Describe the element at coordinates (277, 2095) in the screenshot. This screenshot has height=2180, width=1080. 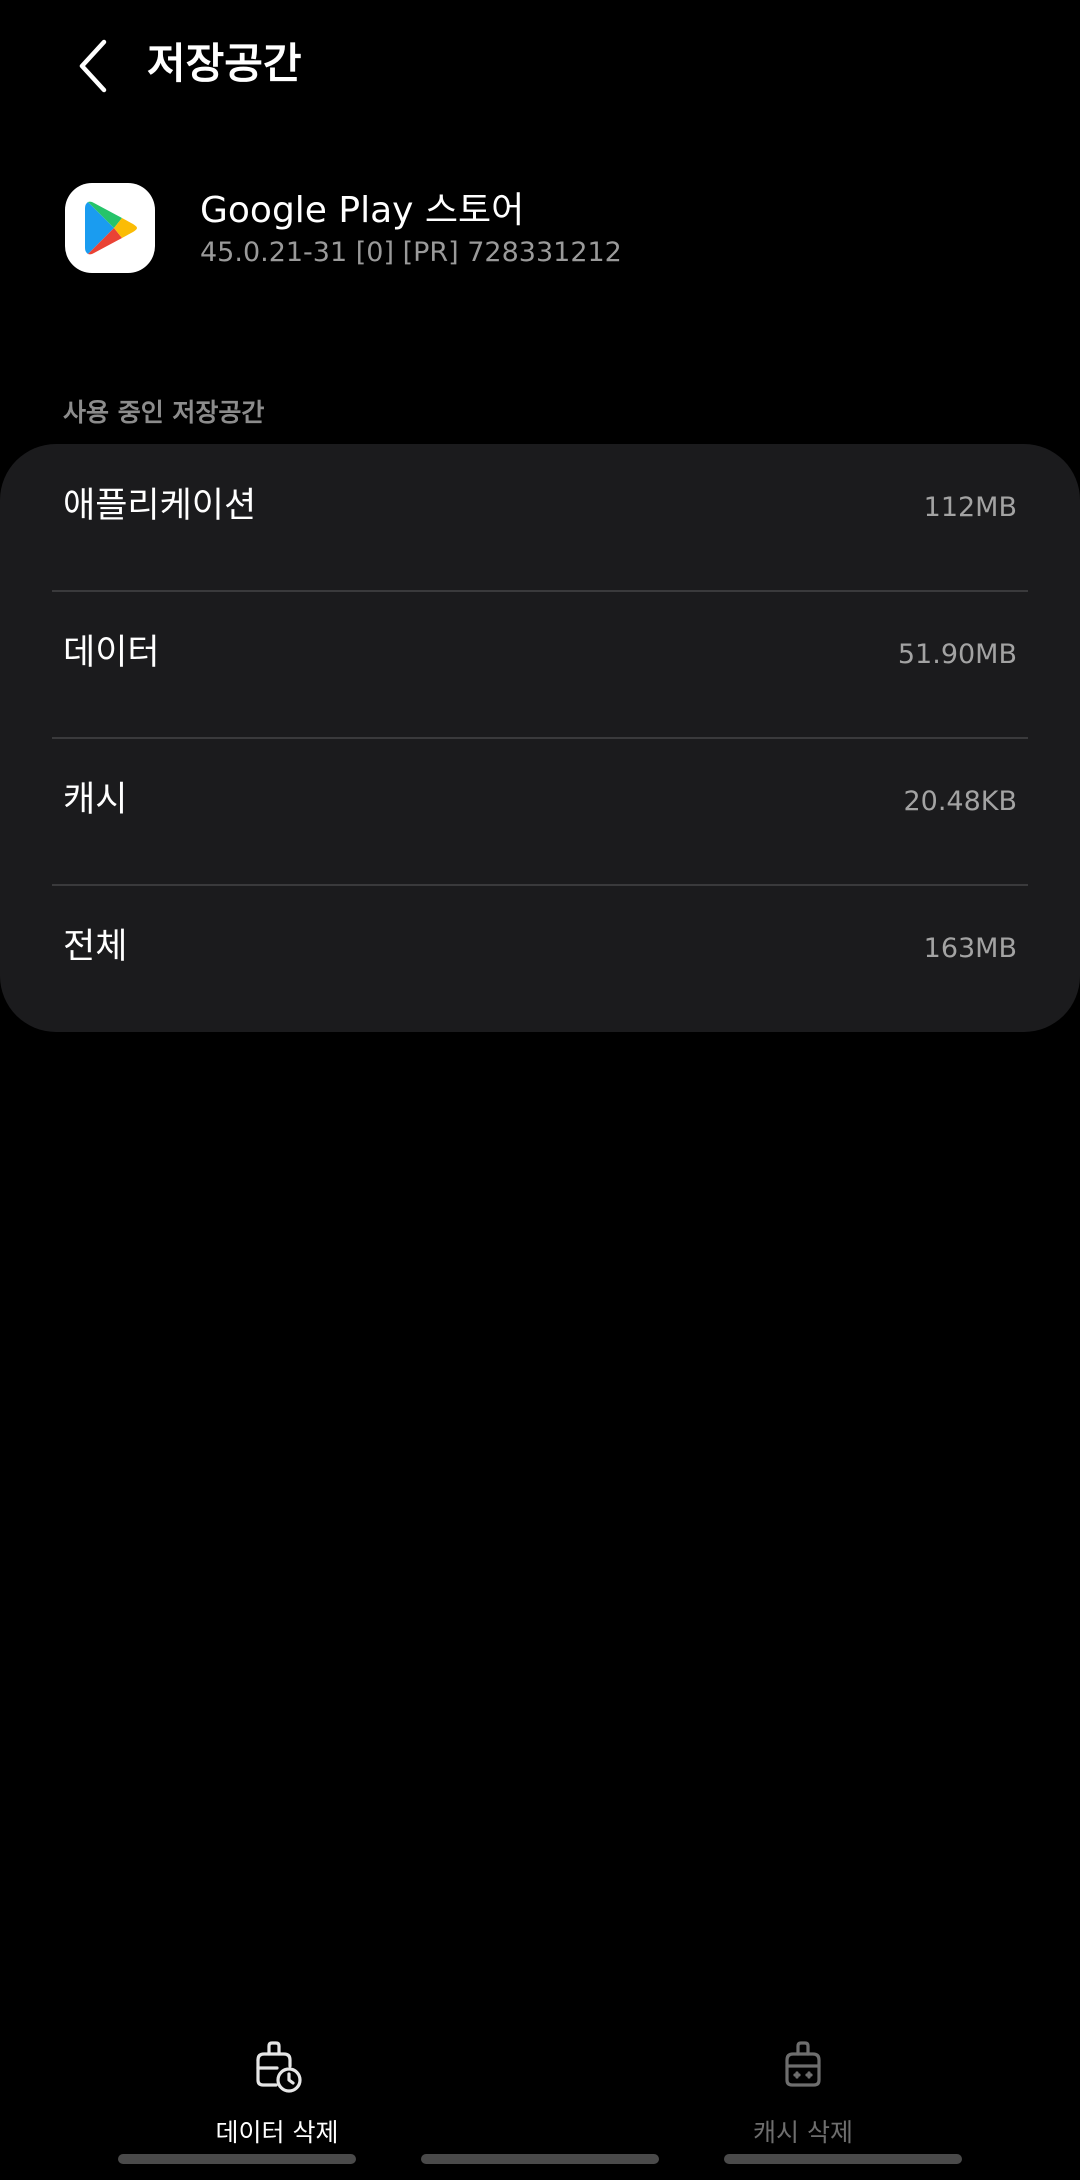
I see `delete-data-button: 데이터 삭제` at that location.